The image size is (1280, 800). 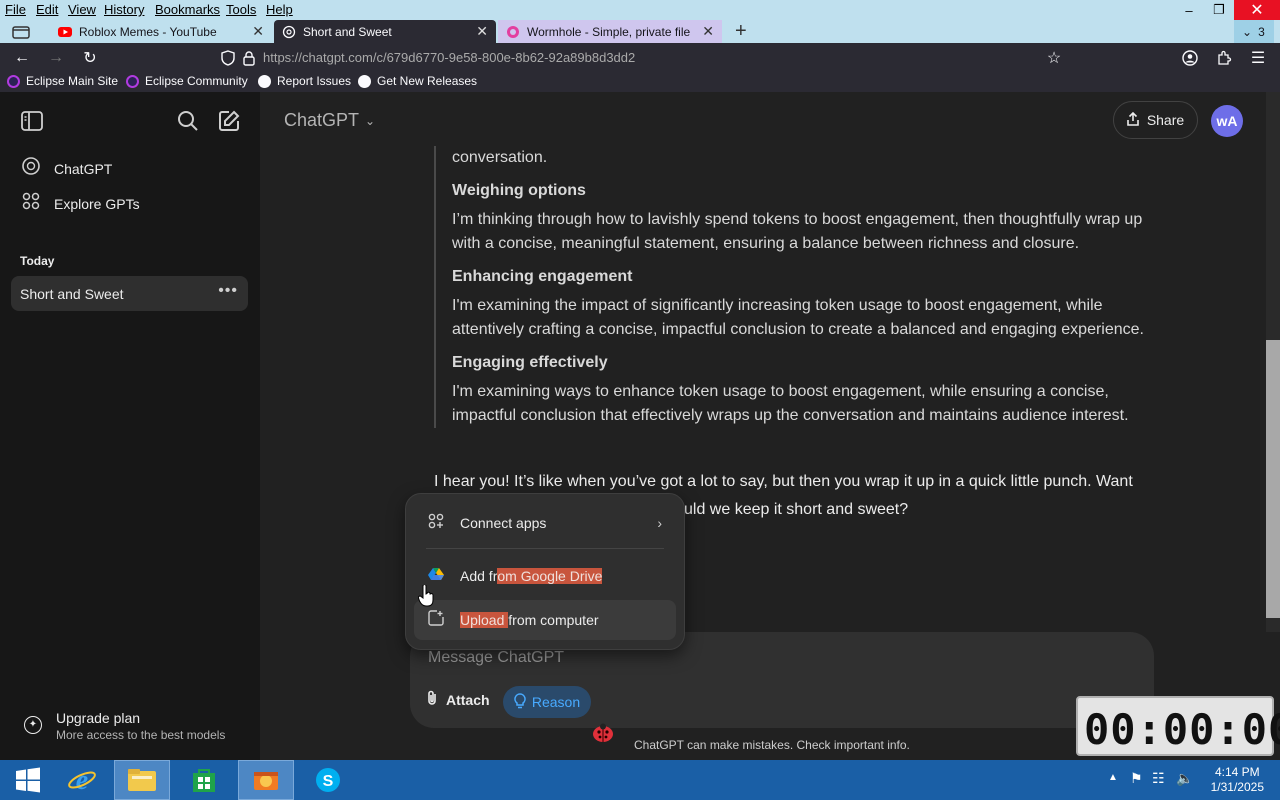 What do you see at coordinates (1178, 726) in the screenshot?
I see `timer-widget: 00:00:00` at bounding box center [1178, 726].